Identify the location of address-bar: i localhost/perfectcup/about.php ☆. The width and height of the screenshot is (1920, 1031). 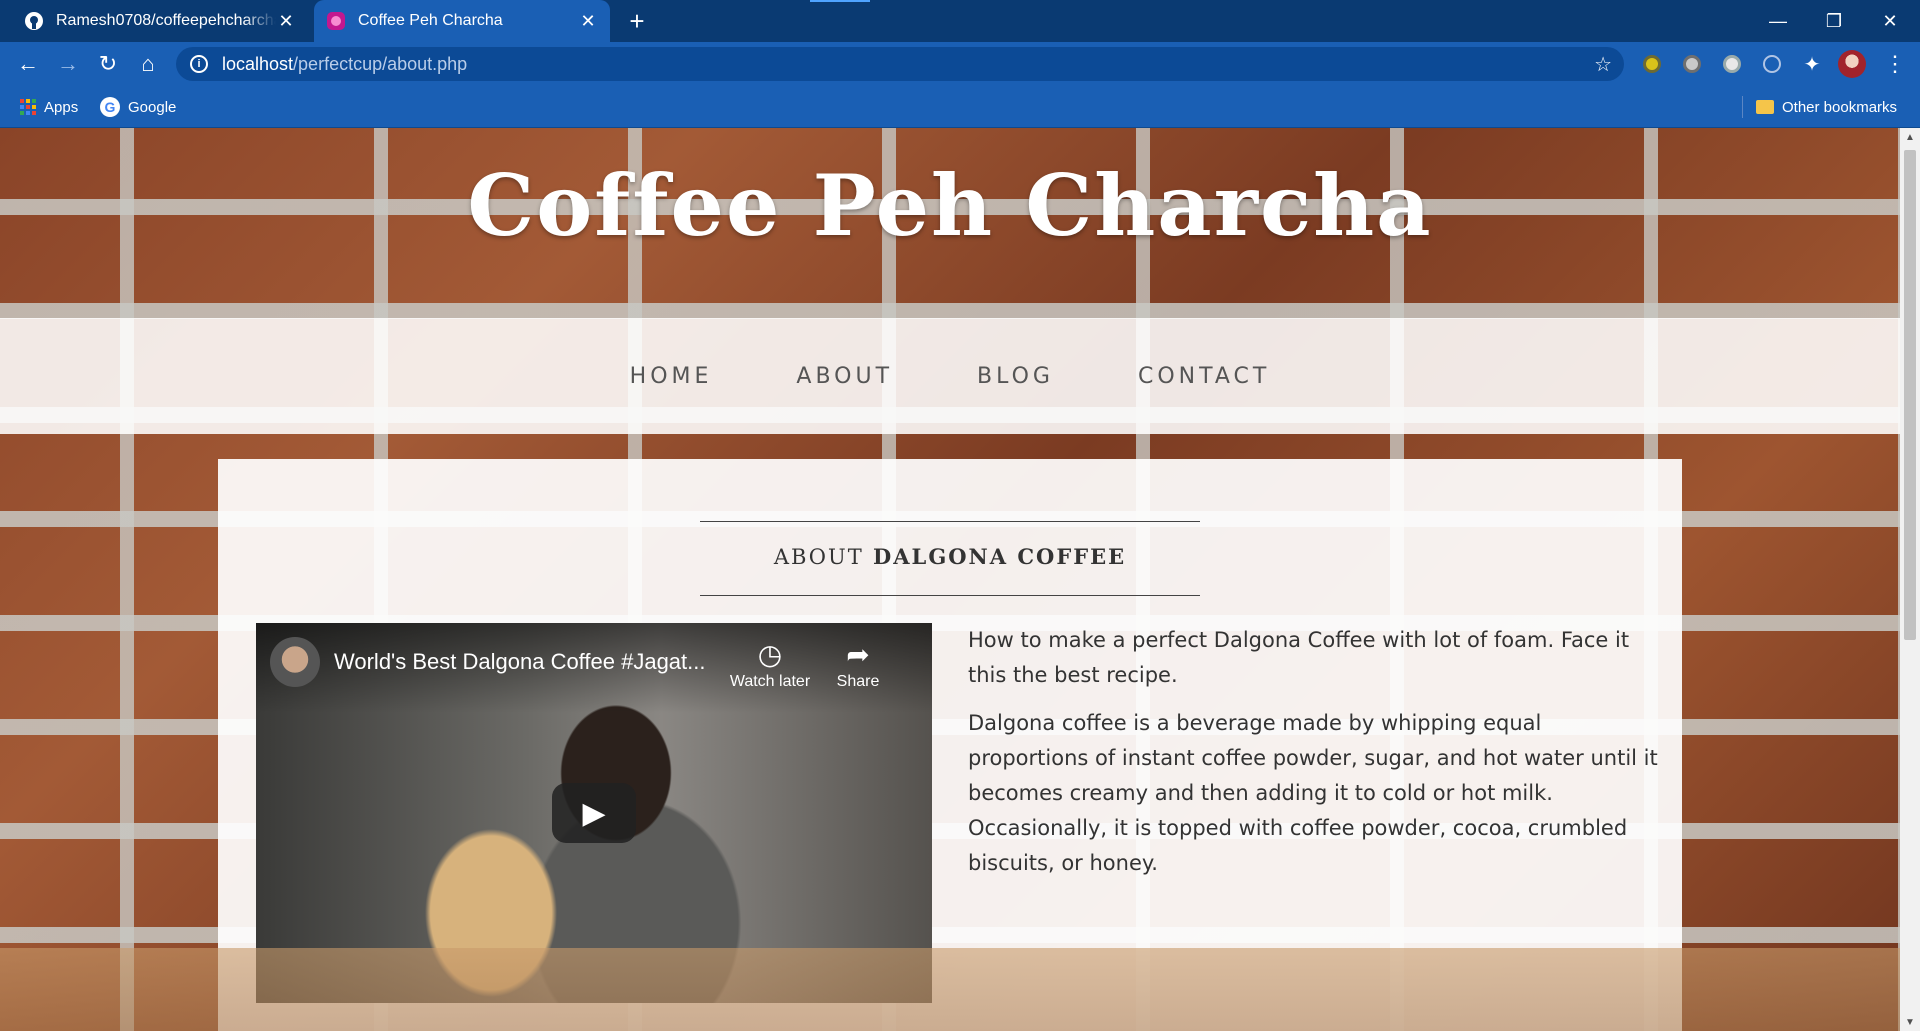
(900, 64).